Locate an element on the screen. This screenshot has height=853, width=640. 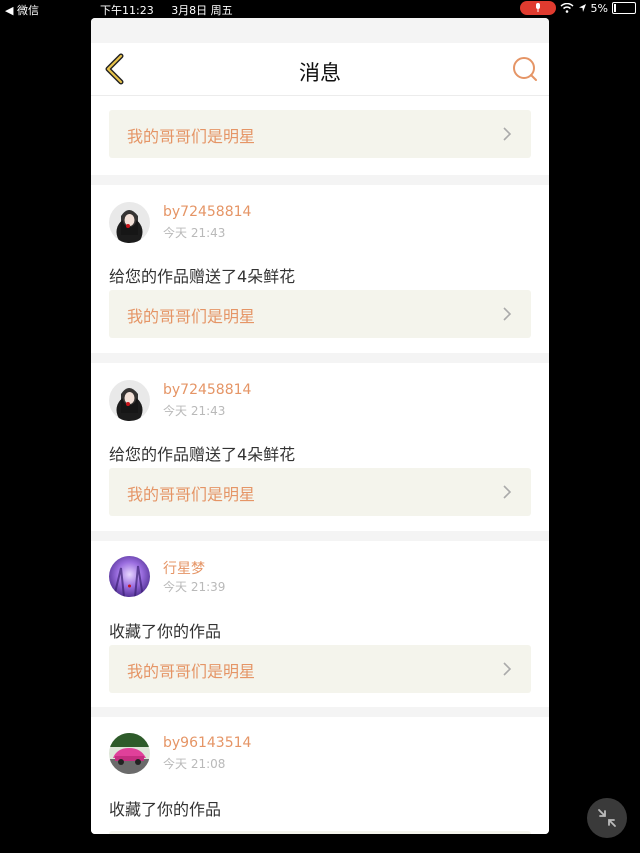
message-card: 行星梦 今天 21:39 收藏了你的作品 我的哥哥们是明星 is located at coordinates (320, 624).